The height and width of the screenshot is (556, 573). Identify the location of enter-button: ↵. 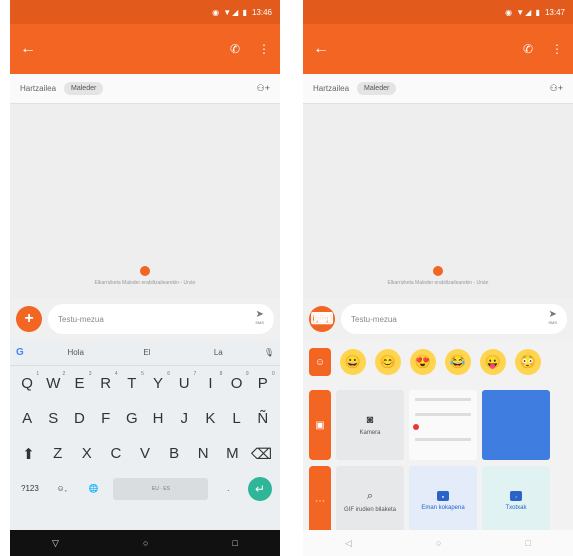
(260, 488).